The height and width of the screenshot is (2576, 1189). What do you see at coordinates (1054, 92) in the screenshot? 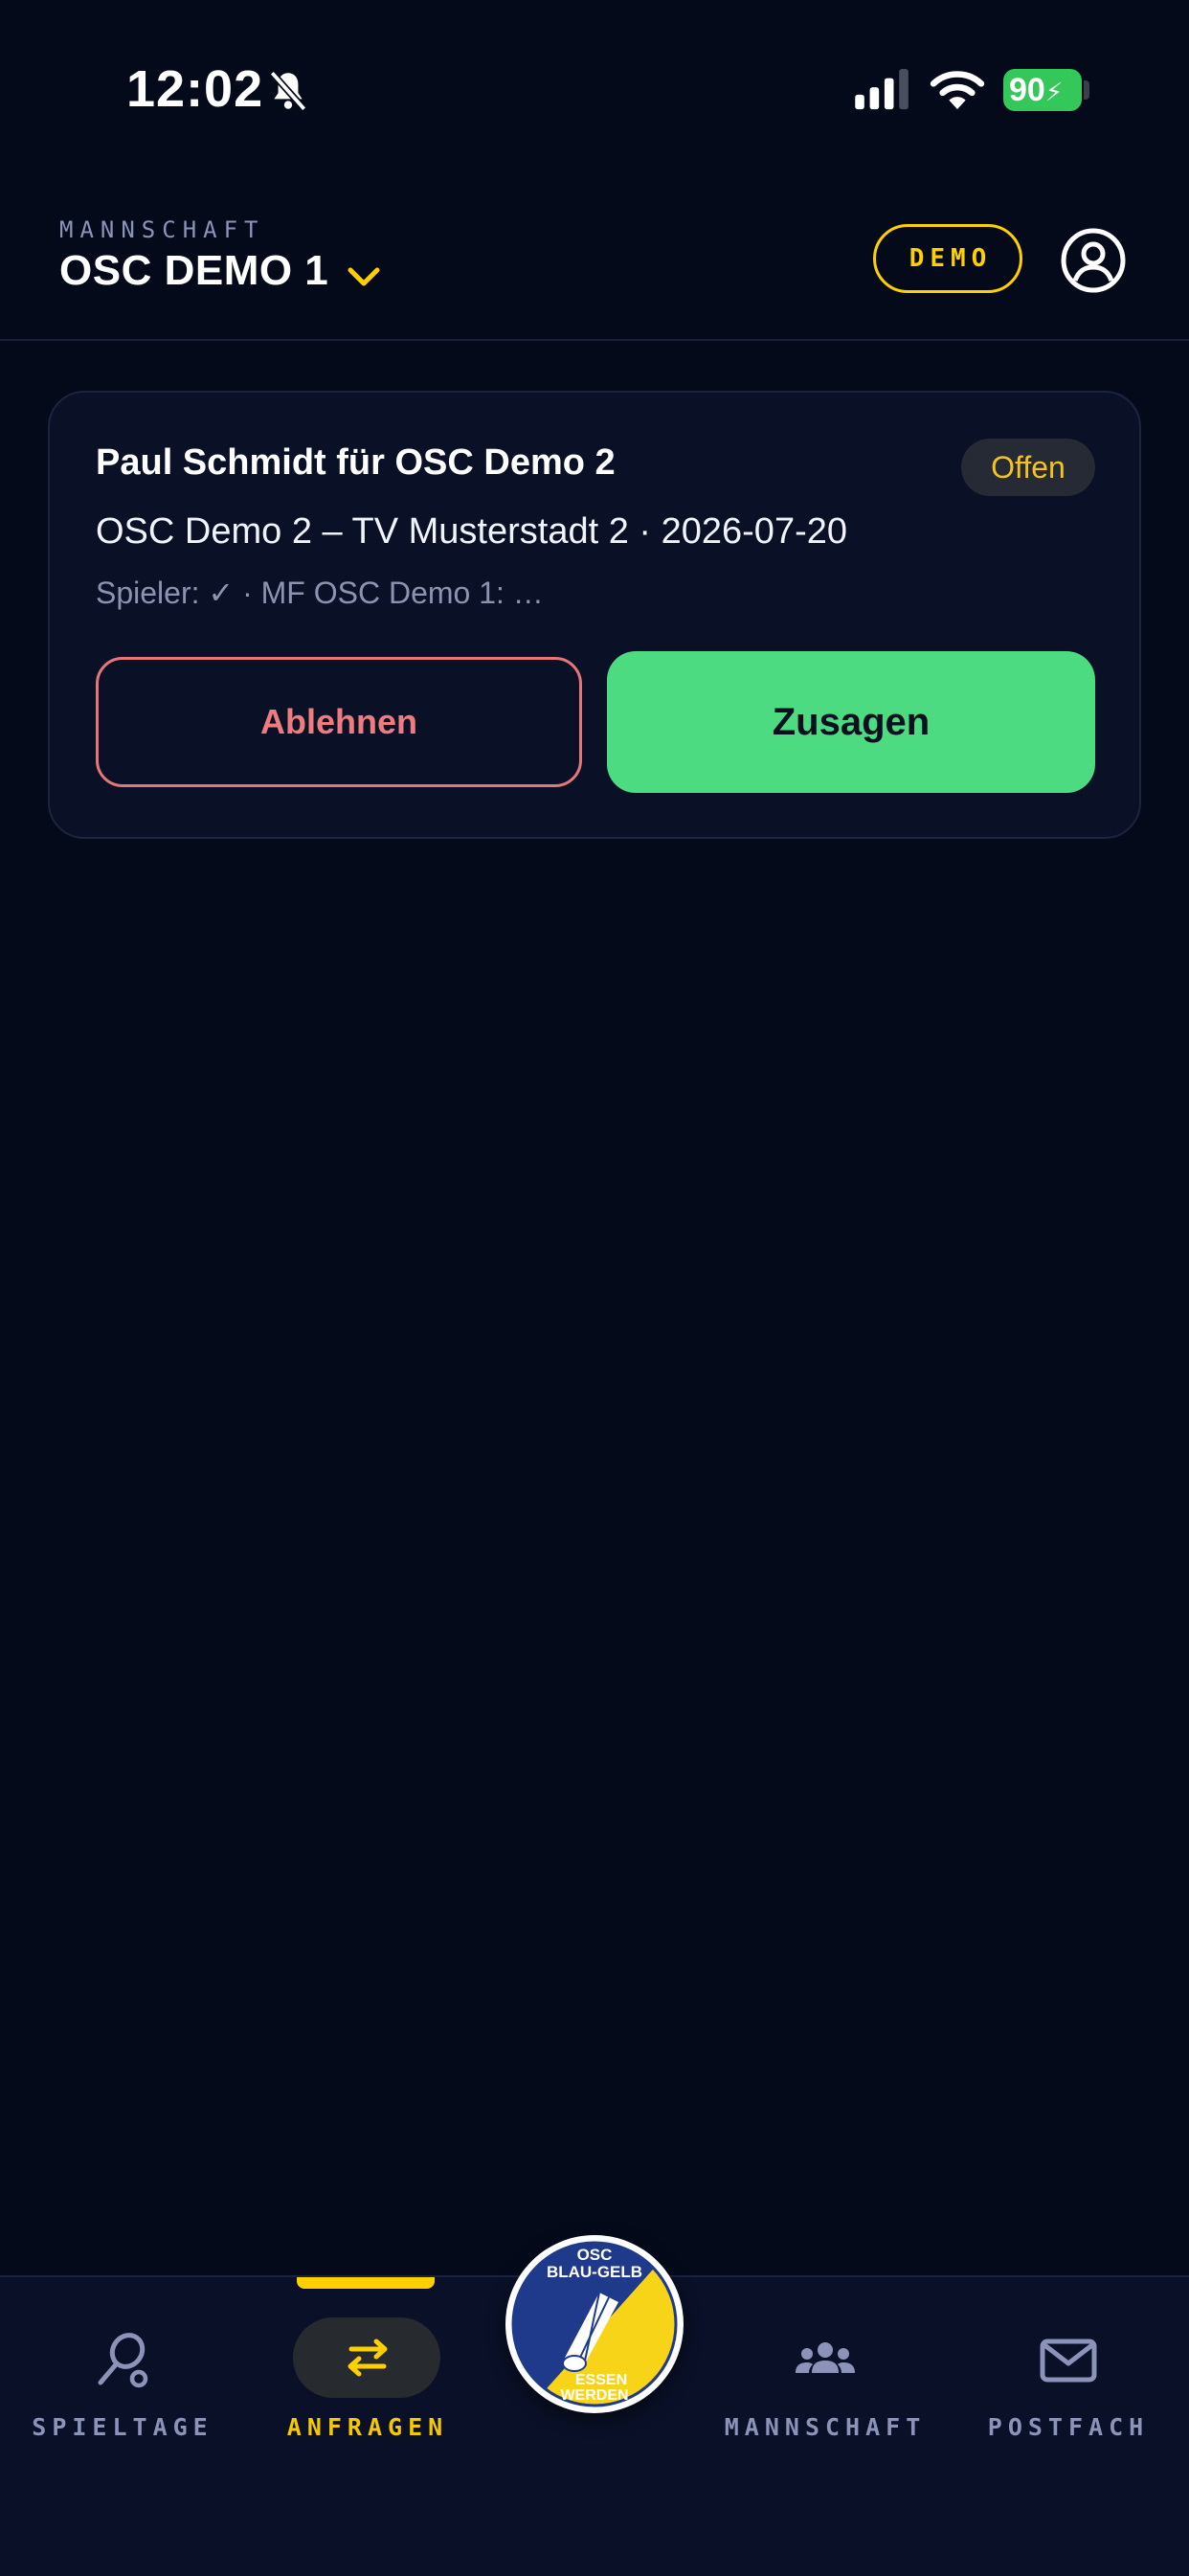
I see `charging-bolt-icon: ⚡` at bounding box center [1054, 92].